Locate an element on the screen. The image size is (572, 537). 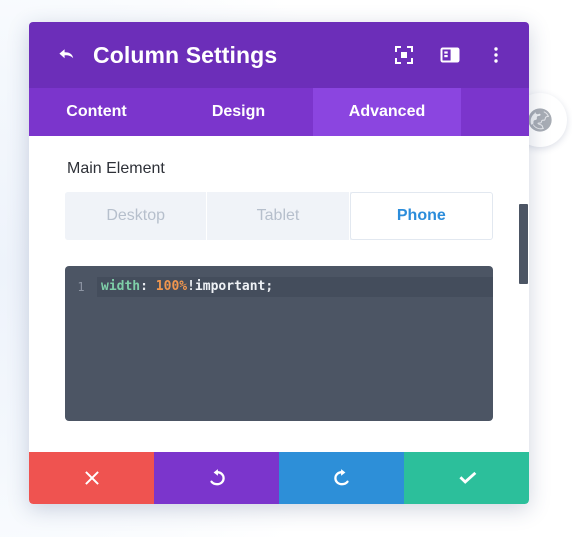
layout-panel-icon is located at coordinates (450, 55).